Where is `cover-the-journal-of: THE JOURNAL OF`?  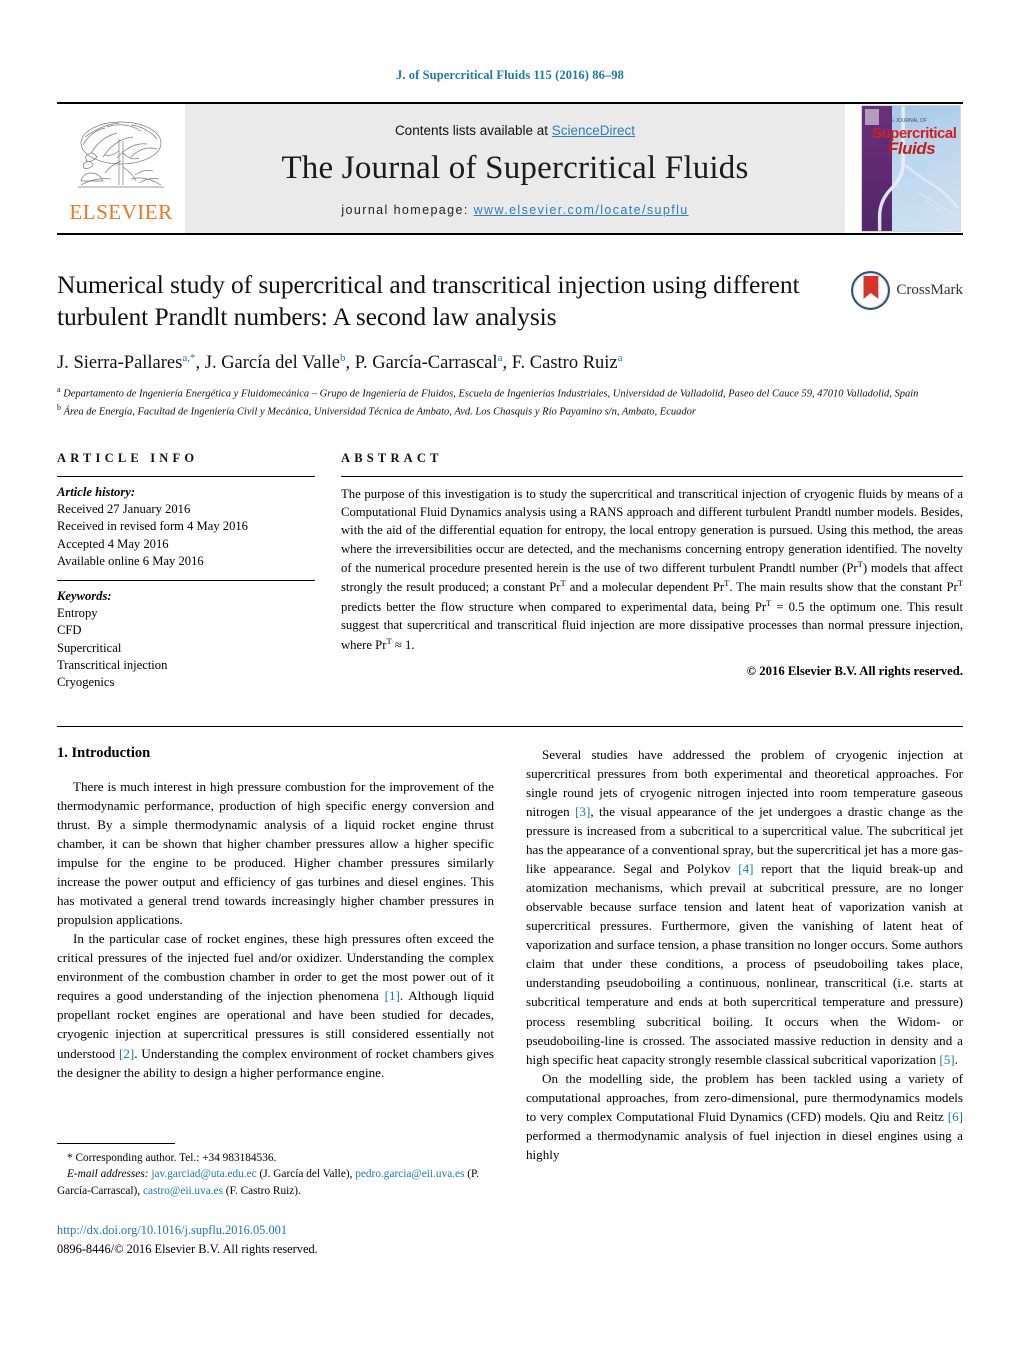 cover-the-journal-of: THE JOURNAL OF is located at coordinates (905, 121).